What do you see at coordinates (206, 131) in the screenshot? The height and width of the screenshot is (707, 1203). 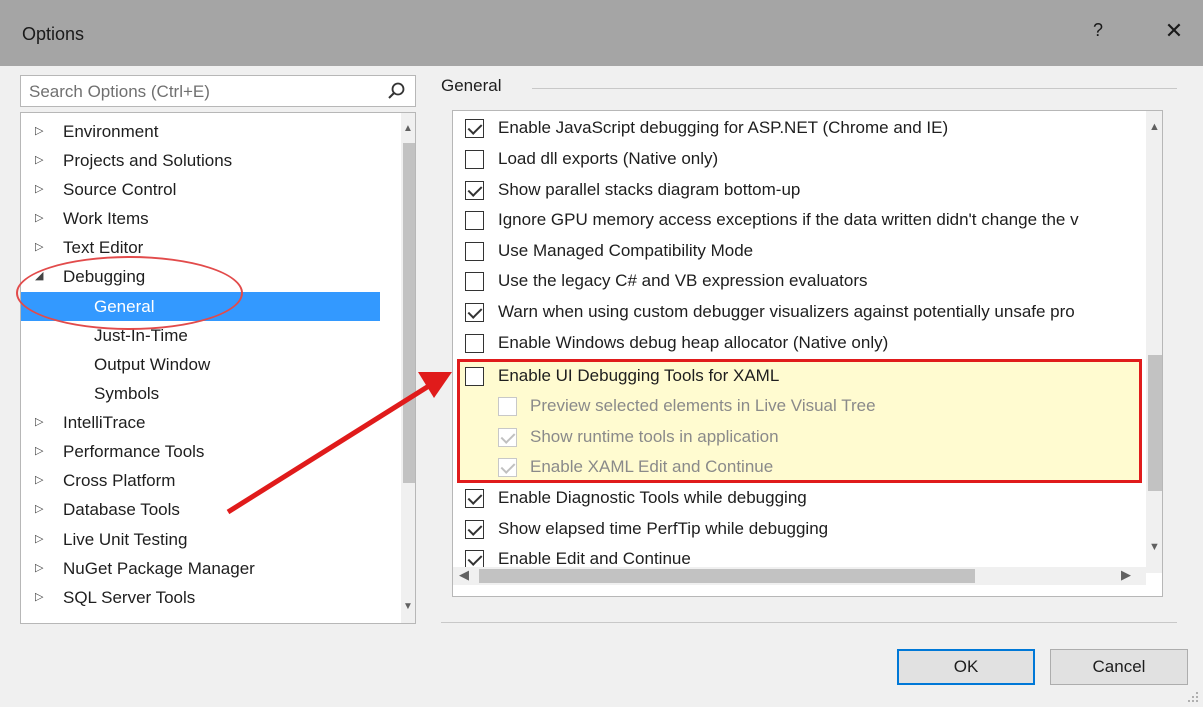 I see `tree-item-environment: ▷ Environment` at bounding box center [206, 131].